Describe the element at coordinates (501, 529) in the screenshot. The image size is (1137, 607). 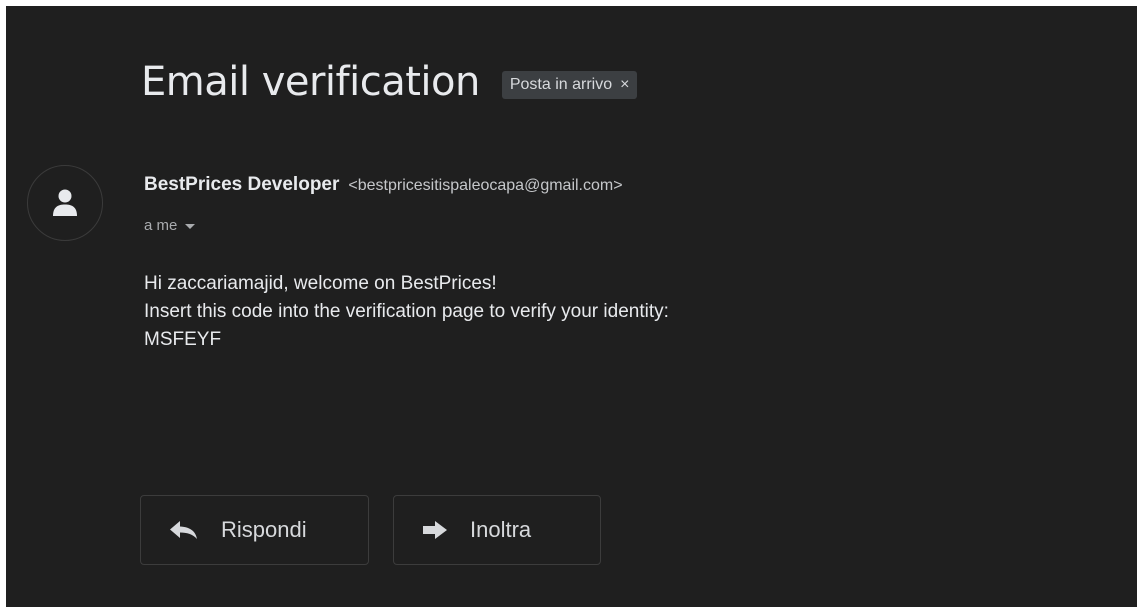
I see `forward-button-label: Inoltra` at that location.